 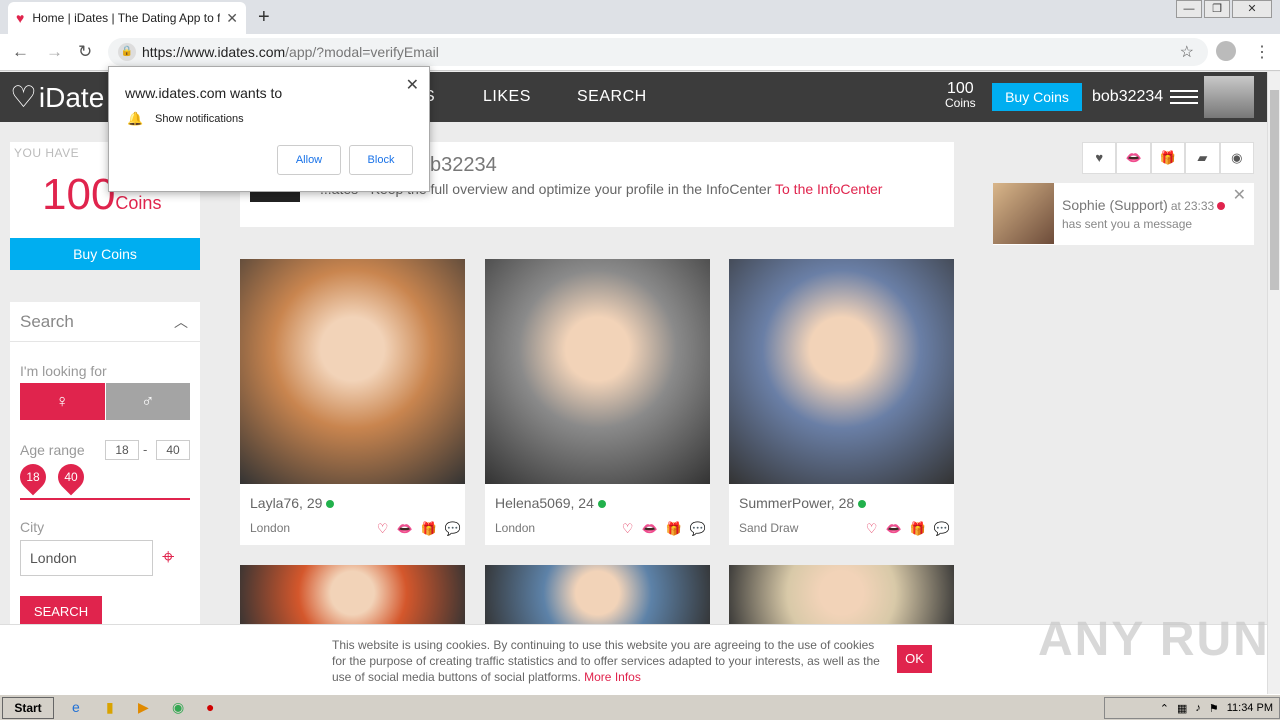 I want to click on start-button: Start, so click(x=28, y=708).